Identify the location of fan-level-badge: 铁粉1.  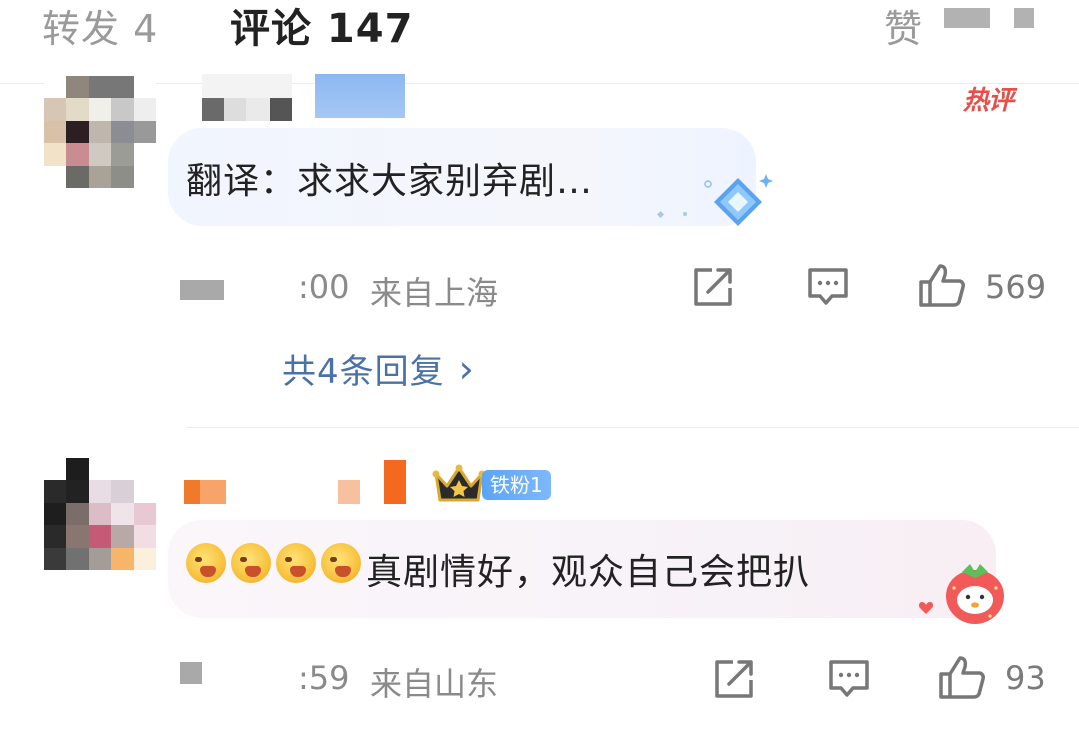
(516, 485).